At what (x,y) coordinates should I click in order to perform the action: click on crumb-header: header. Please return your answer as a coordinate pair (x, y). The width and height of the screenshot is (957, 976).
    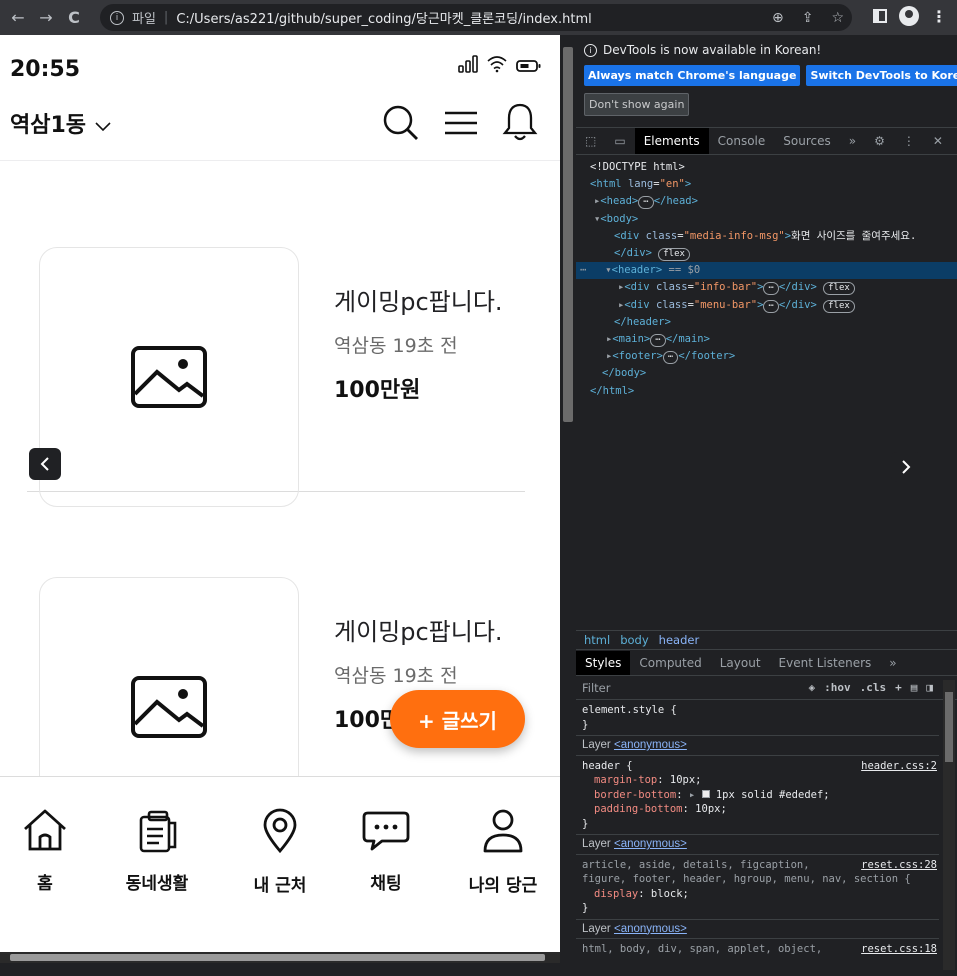
    Looking at the image, I should click on (679, 640).